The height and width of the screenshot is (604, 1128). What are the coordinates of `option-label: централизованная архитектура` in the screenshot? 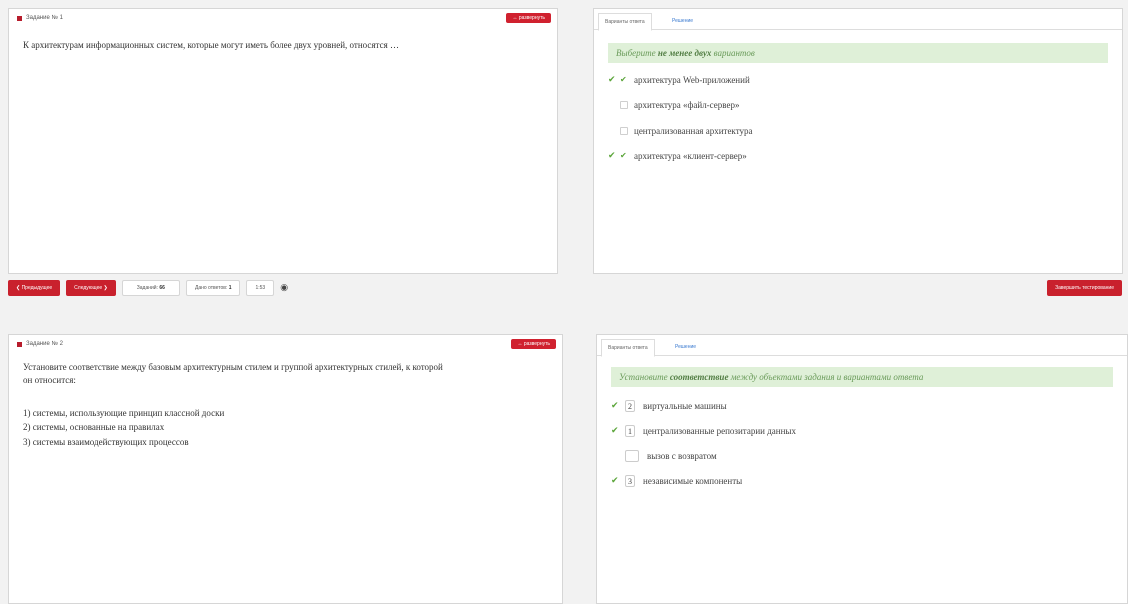 It's located at (693, 131).